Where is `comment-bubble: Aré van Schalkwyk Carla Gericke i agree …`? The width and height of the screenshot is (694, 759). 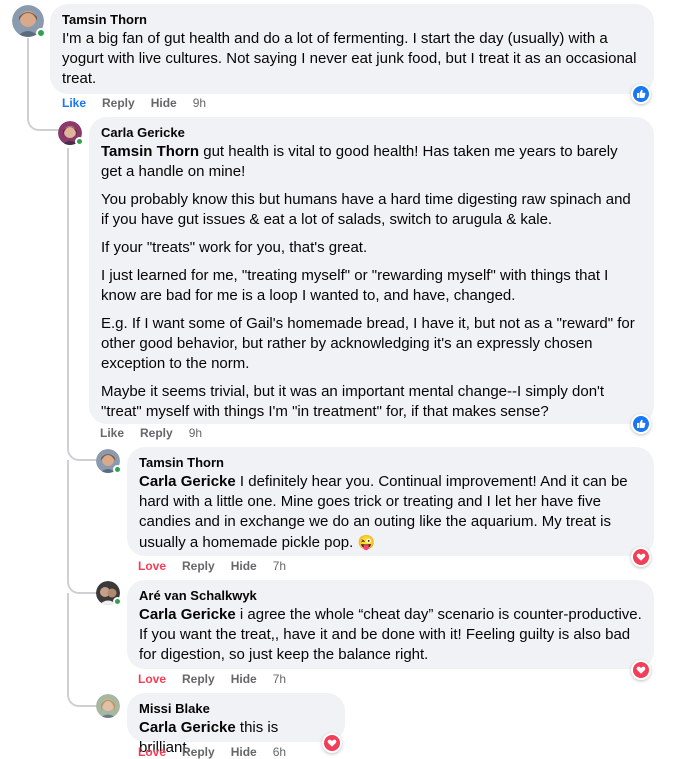
comment-bubble: Aré van Schalkwyk Carla Gericke i agree … is located at coordinates (390, 624).